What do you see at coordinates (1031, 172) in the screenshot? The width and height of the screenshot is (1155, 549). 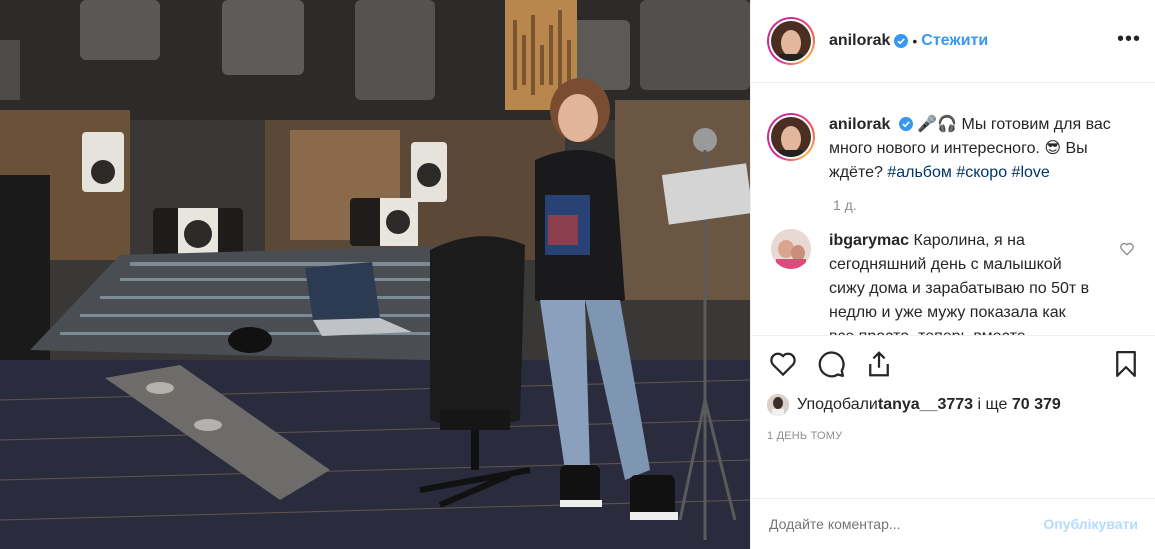 I see `hashtag-link: #love` at bounding box center [1031, 172].